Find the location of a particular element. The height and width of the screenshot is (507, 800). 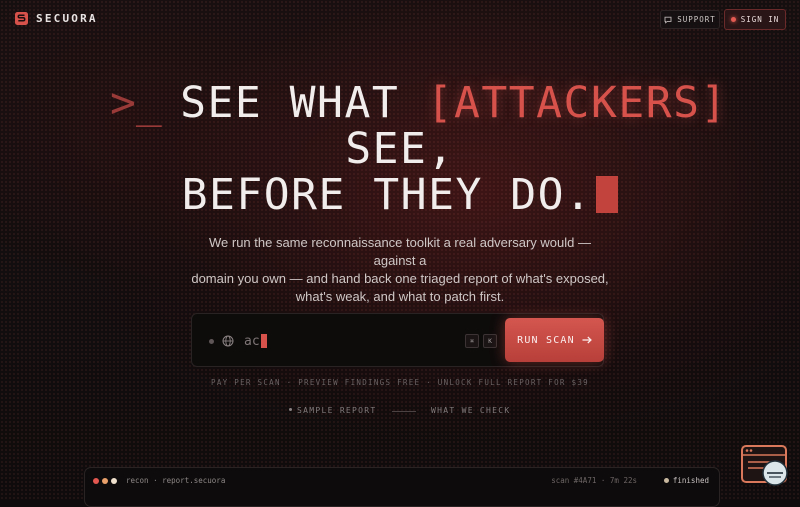

link-divider is located at coordinates (404, 411).